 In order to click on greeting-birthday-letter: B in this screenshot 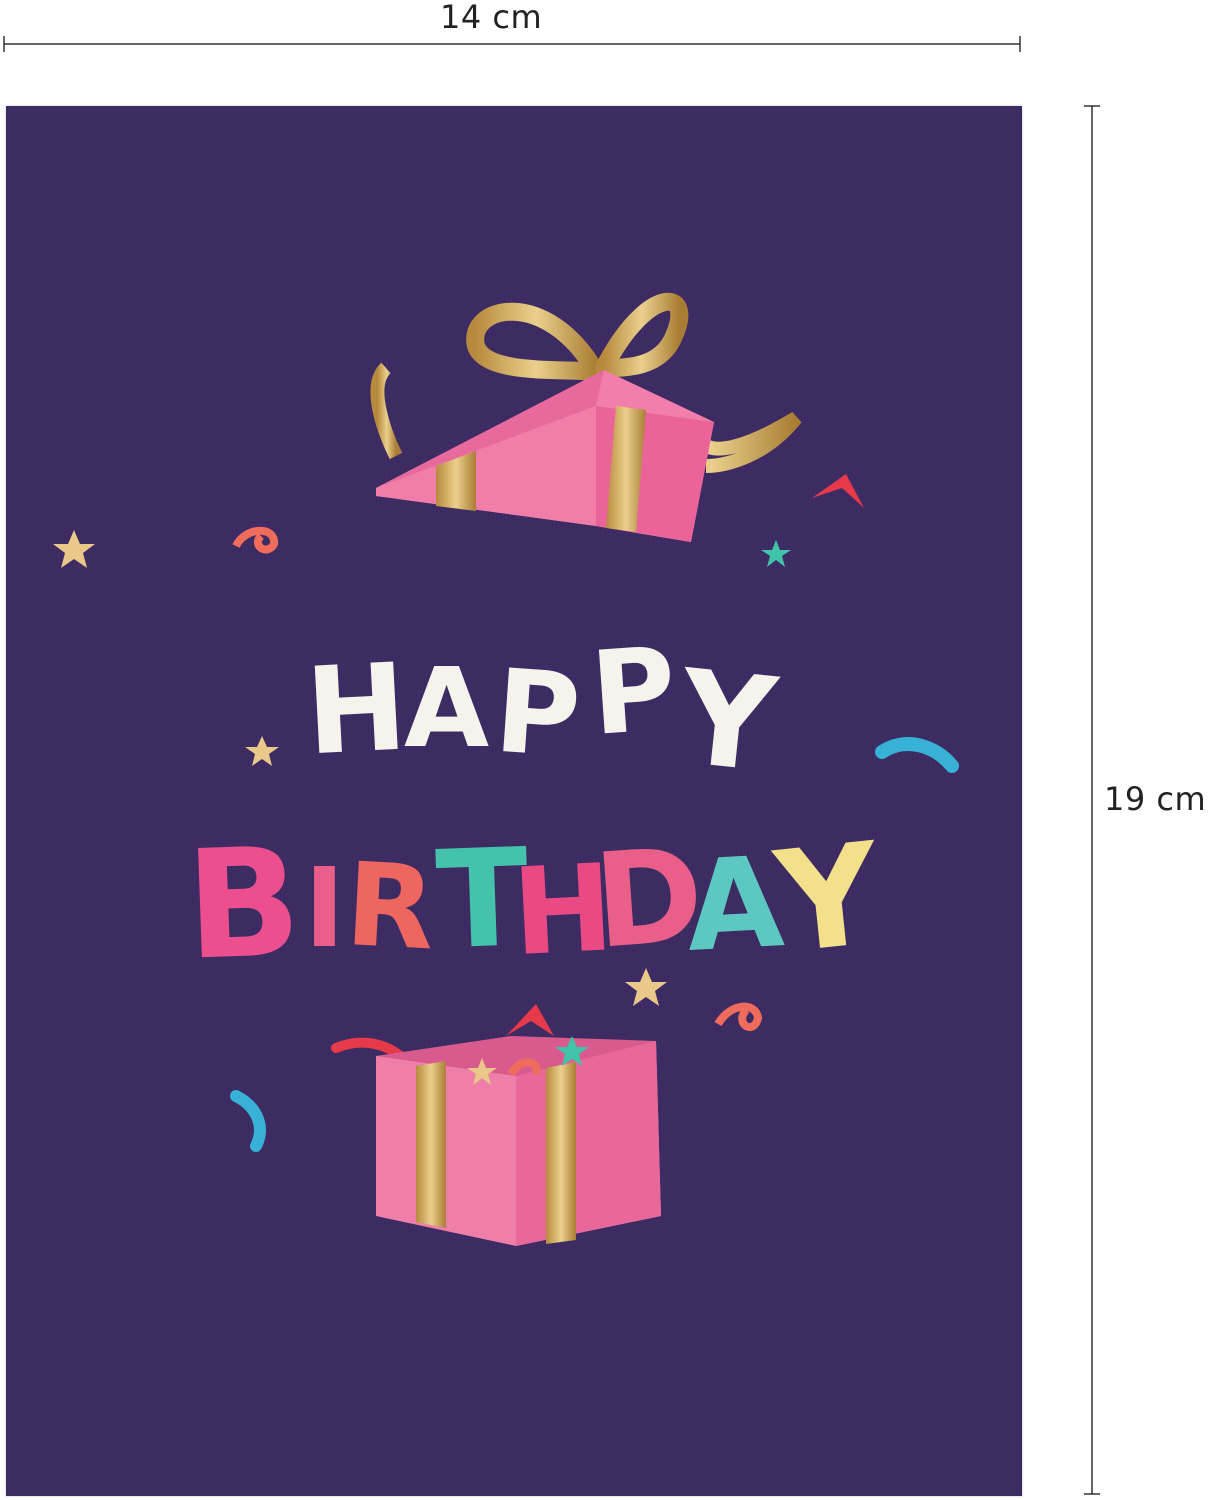, I will do `click(243, 905)`.